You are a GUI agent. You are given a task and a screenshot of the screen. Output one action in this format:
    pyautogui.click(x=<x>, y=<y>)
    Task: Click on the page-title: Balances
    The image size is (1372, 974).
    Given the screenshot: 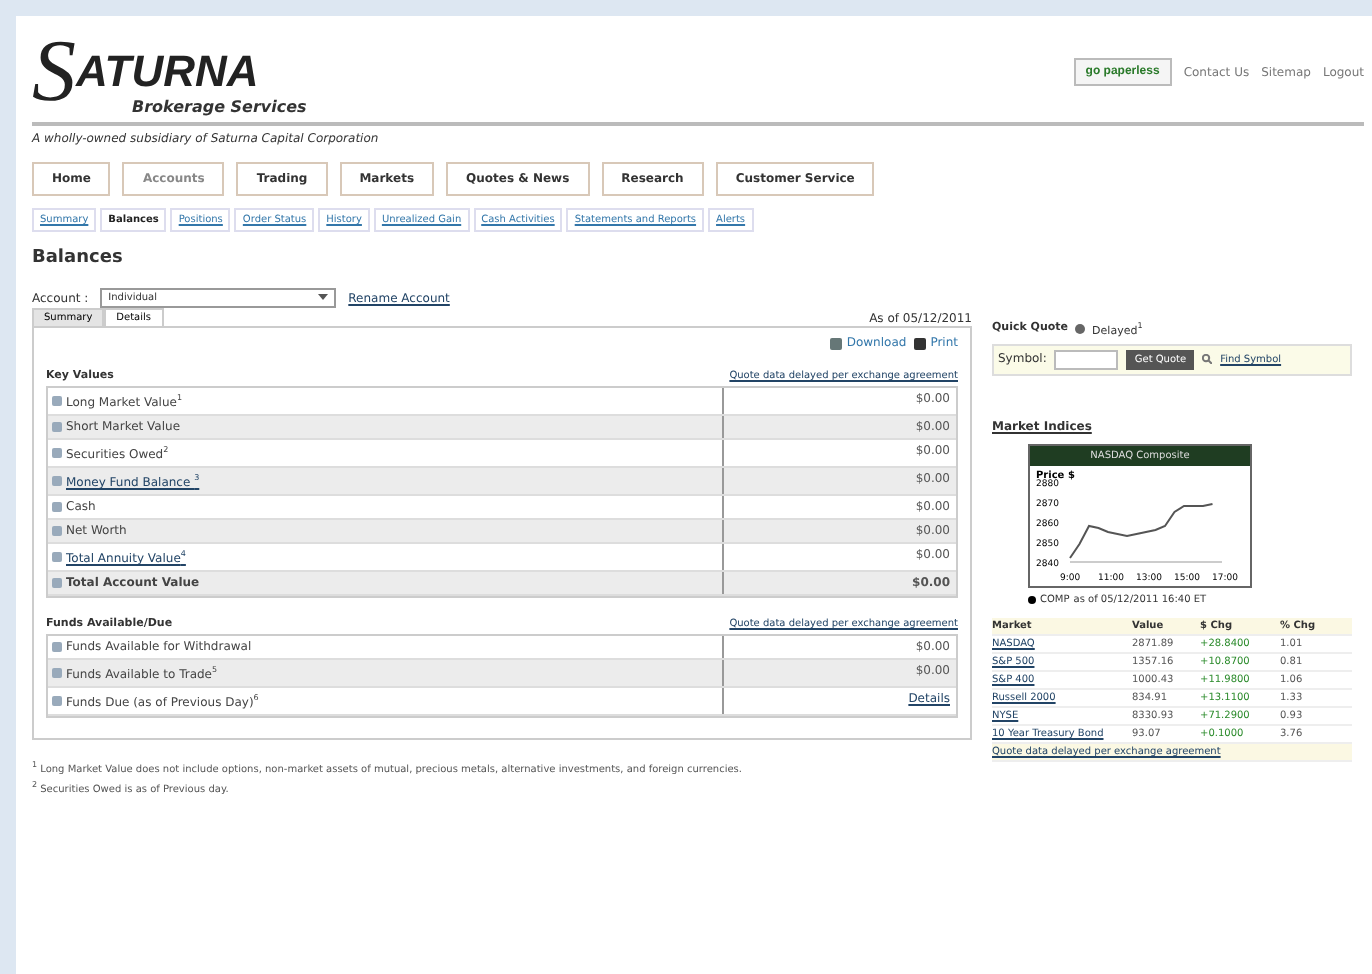 What is the action you would take?
    pyautogui.click(x=78, y=258)
    